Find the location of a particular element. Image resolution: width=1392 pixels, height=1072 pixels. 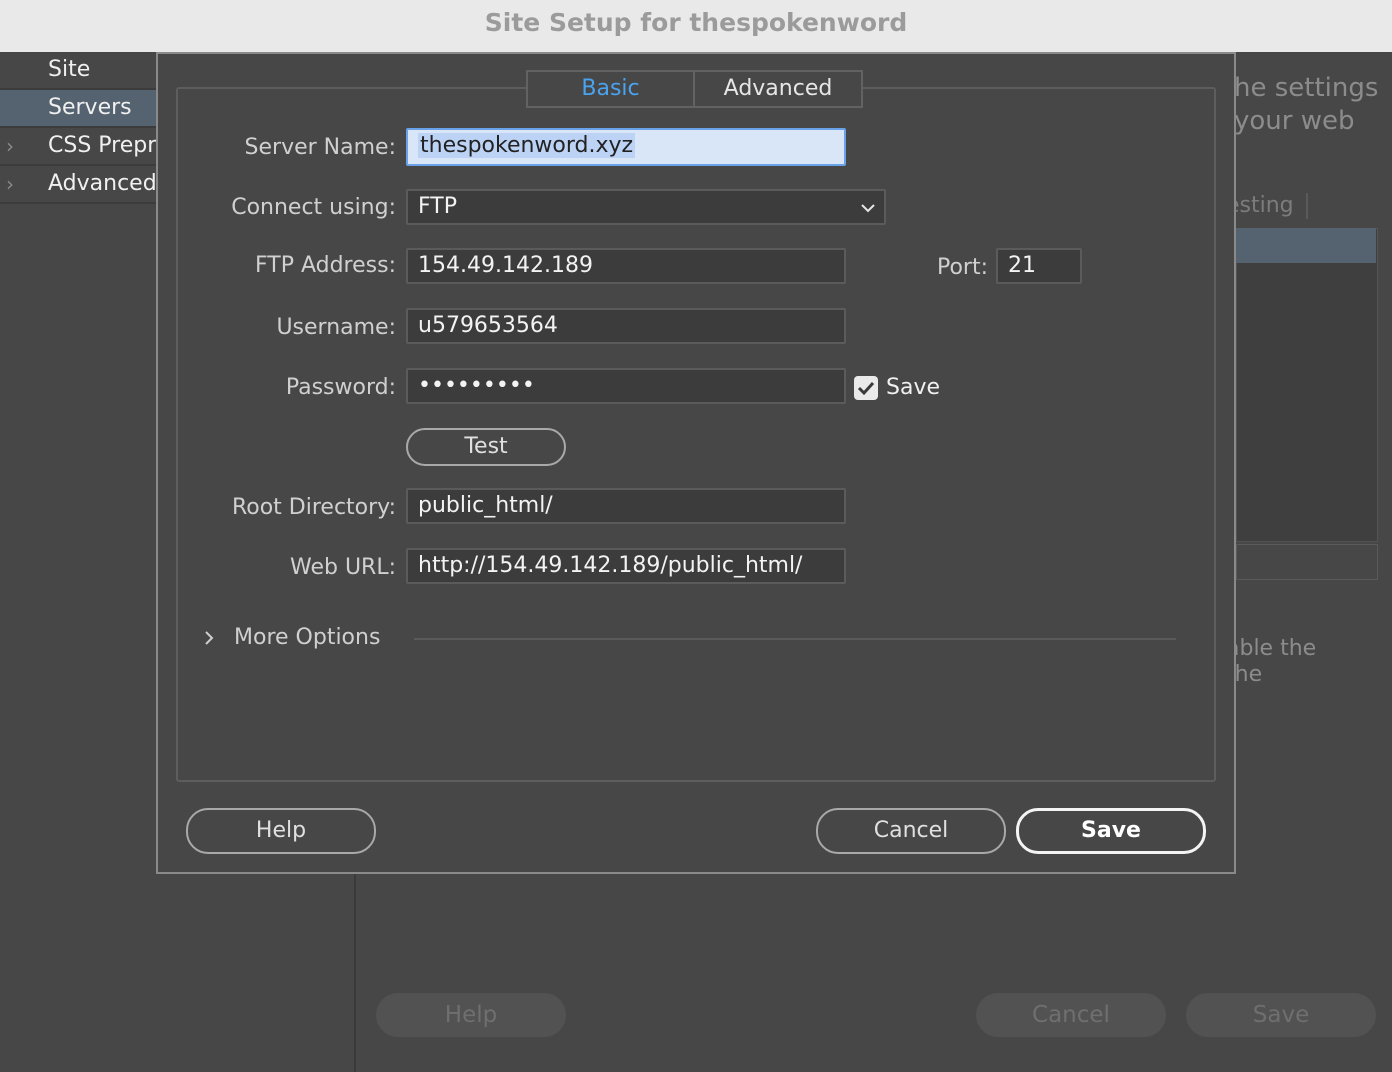

background-column-header: esting is located at coordinates (1260, 205).